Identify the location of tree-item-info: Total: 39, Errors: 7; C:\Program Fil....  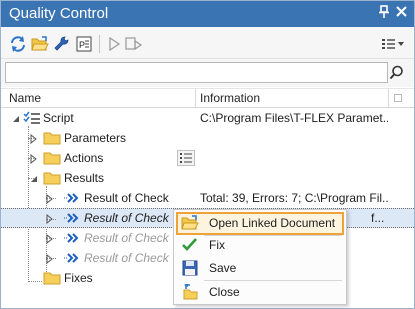
(294, 198).